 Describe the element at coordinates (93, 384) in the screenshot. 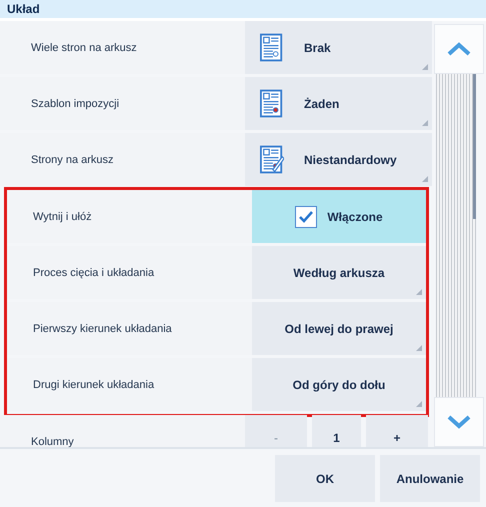

I see `setting-label: Drugi kierunek układania` at that location.